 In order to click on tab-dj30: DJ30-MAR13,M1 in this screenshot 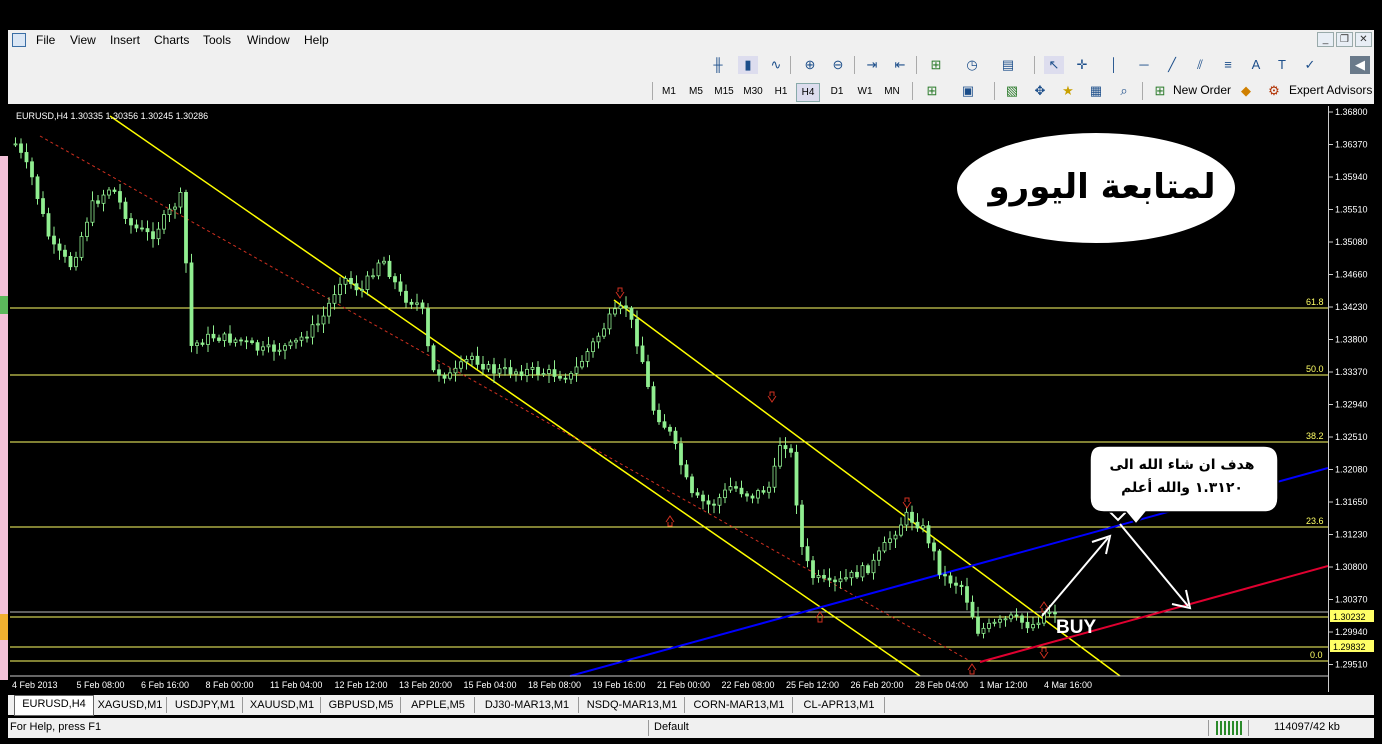, I will do `click(527, 705)`.